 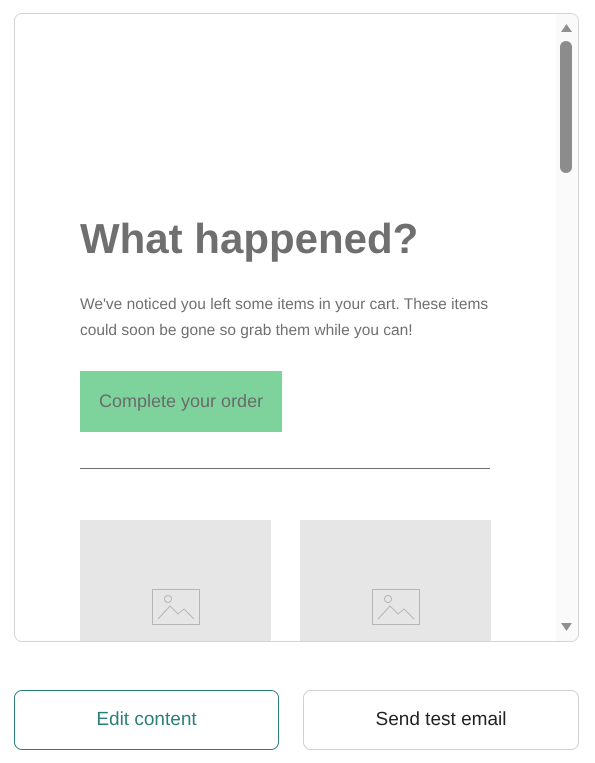 I want to click on email-heading: What happened?, so click(x=250, y=239).